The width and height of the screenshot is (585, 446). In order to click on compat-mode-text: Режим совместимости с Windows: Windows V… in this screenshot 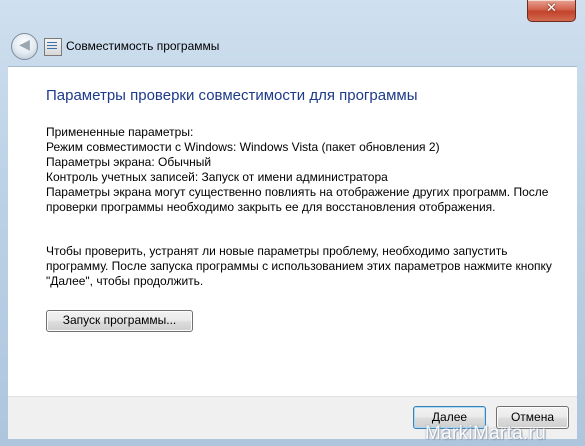, I will do `click(243, 147)`.